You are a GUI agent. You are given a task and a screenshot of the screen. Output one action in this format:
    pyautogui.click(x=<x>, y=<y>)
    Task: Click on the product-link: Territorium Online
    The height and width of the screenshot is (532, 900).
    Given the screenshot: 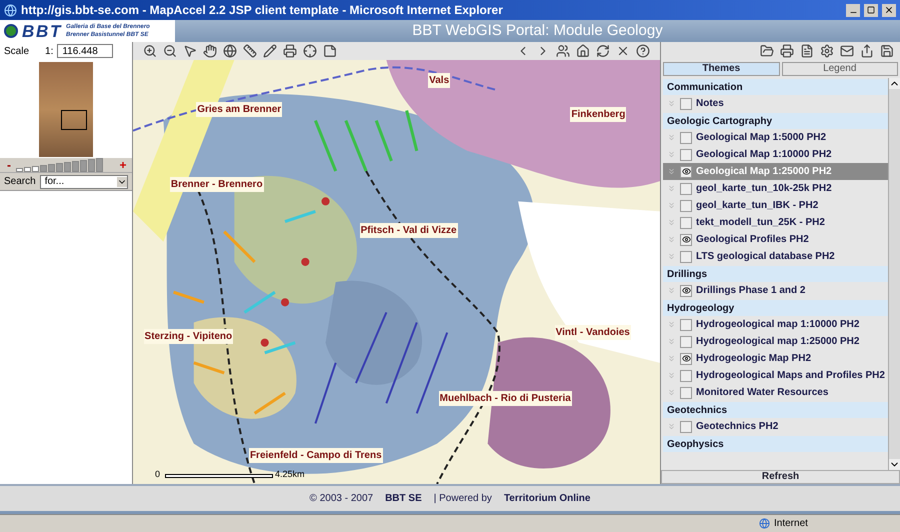 What is the action you would take?
    pyautogui.click(x=547, y=498)
    